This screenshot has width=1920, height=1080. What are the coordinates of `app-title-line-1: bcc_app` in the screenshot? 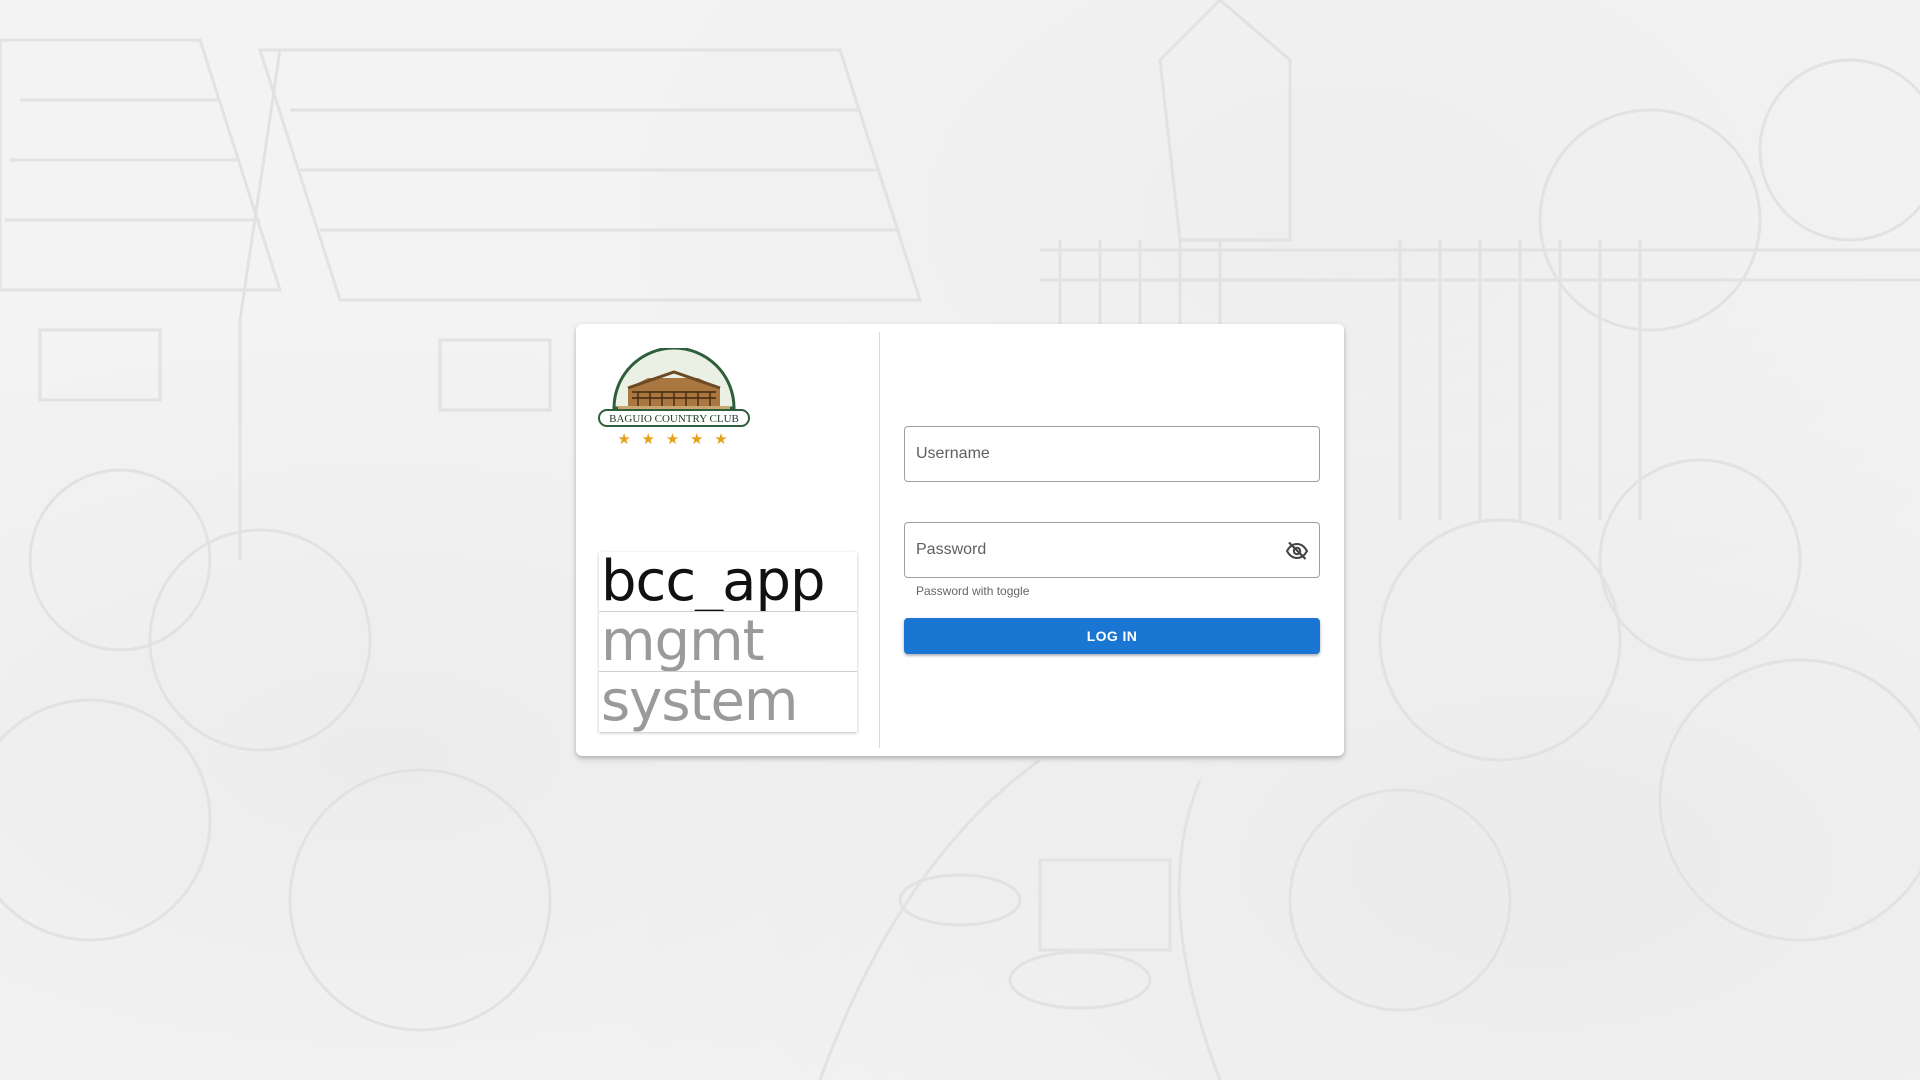 It's located at (728, 582).